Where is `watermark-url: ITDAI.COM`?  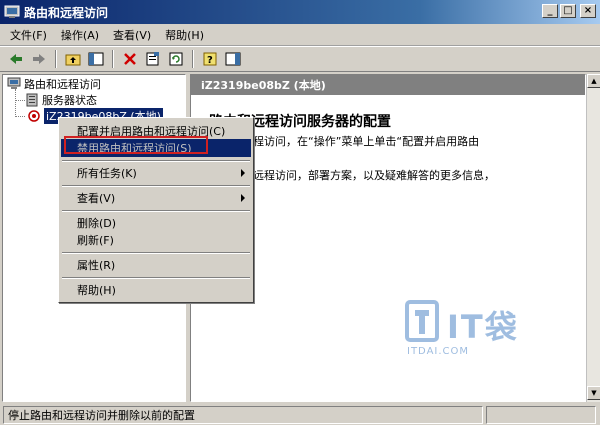
watermark-url: ITDAI.COM is located at coordinates (438, 351).